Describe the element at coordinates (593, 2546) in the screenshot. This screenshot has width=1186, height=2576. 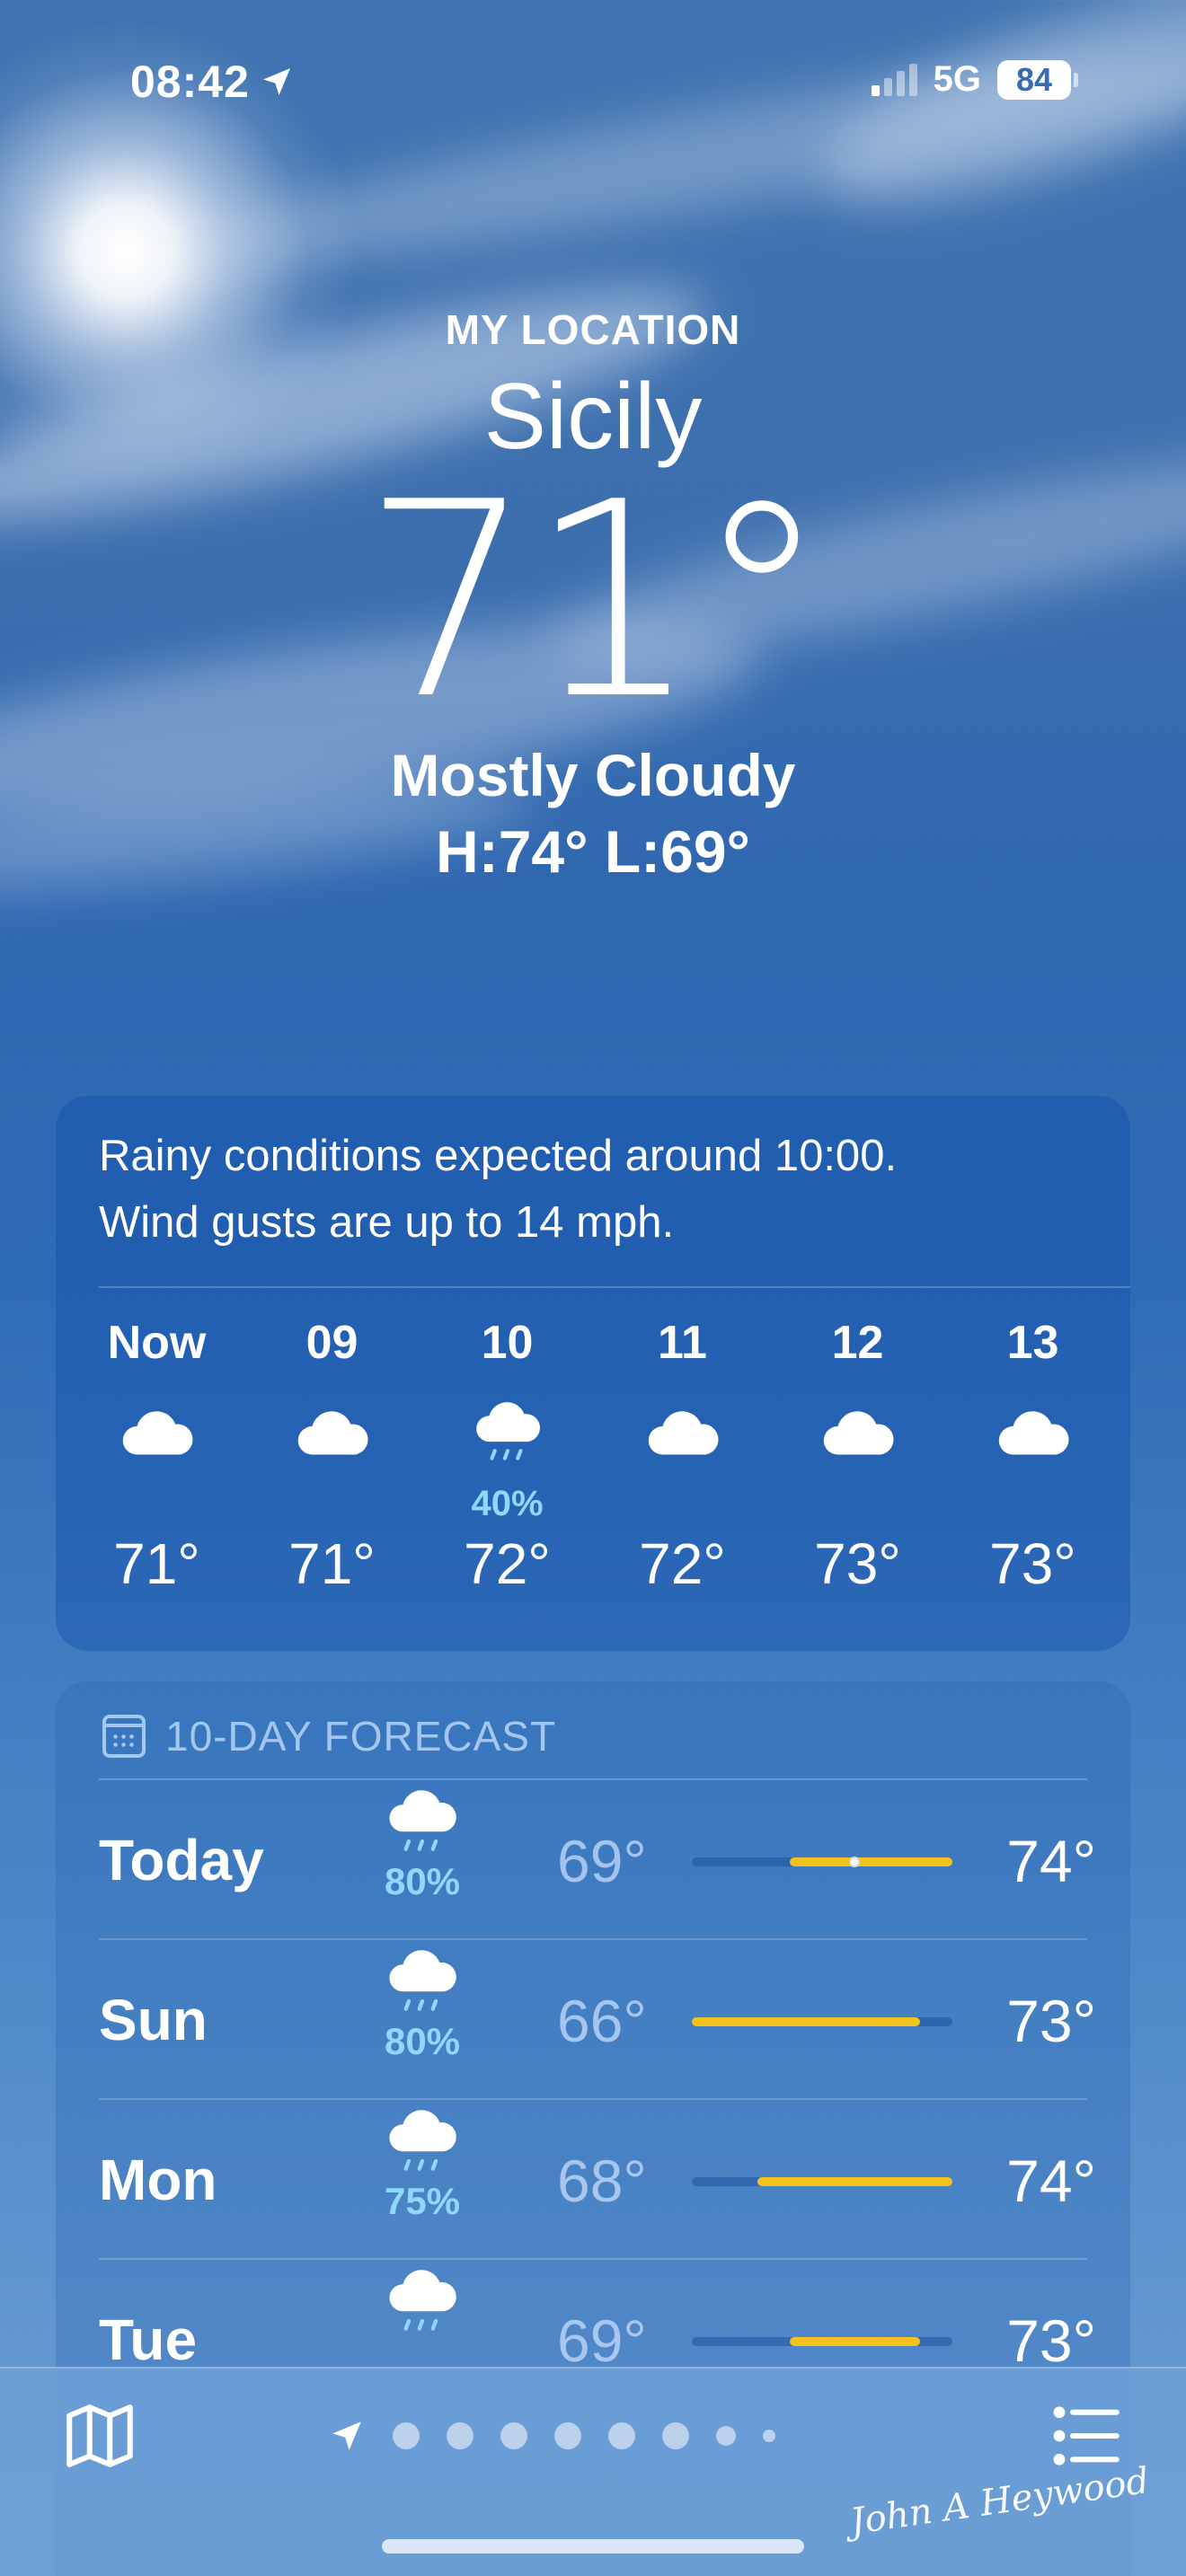
I see `home-indicator` at that location.